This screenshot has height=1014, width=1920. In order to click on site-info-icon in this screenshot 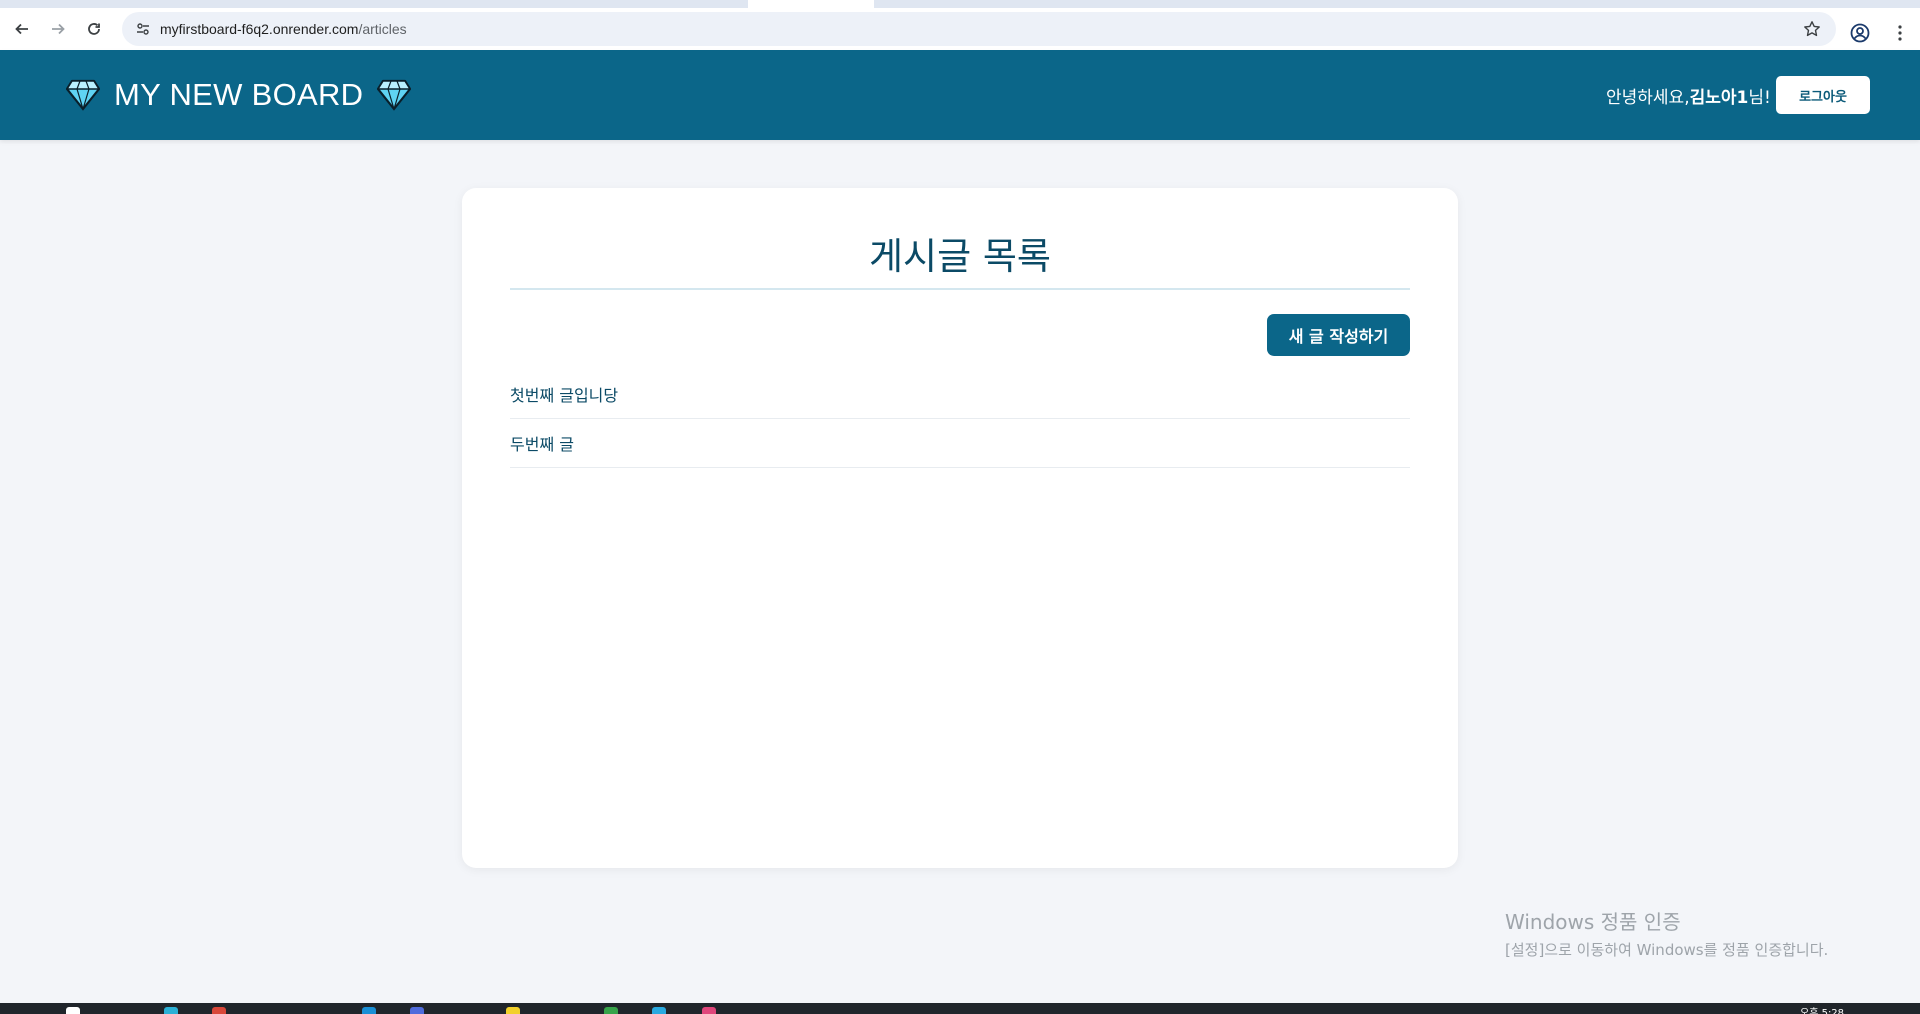, I will do `click(143, 29)`.